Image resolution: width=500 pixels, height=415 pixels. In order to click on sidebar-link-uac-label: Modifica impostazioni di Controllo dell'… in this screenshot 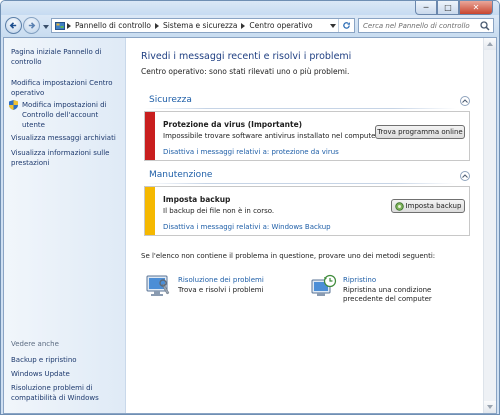, I will do `click(64, 115)`.